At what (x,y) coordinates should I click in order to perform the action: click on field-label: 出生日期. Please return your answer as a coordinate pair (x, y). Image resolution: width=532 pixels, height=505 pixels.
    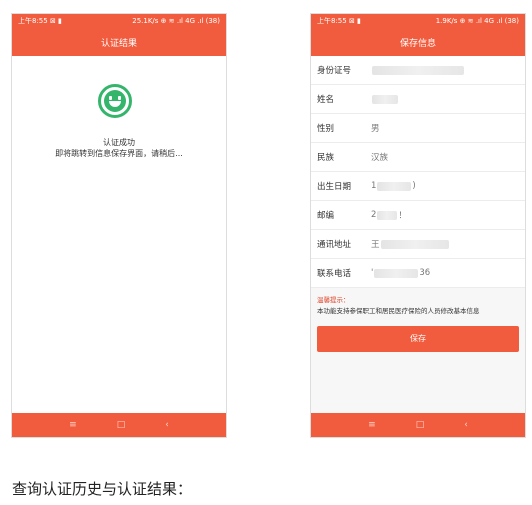
    Looking at the image, I should click on (334, 187).